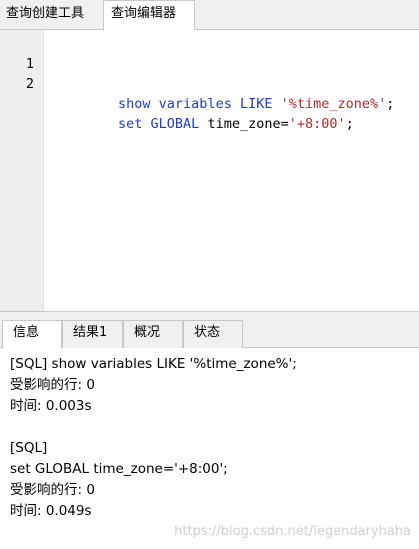 This screenshot has height=549, width=419. Describe the element at coordinates (317, 124) in the screenshot. I see `sql-string-token: '+8:00'` at that location.